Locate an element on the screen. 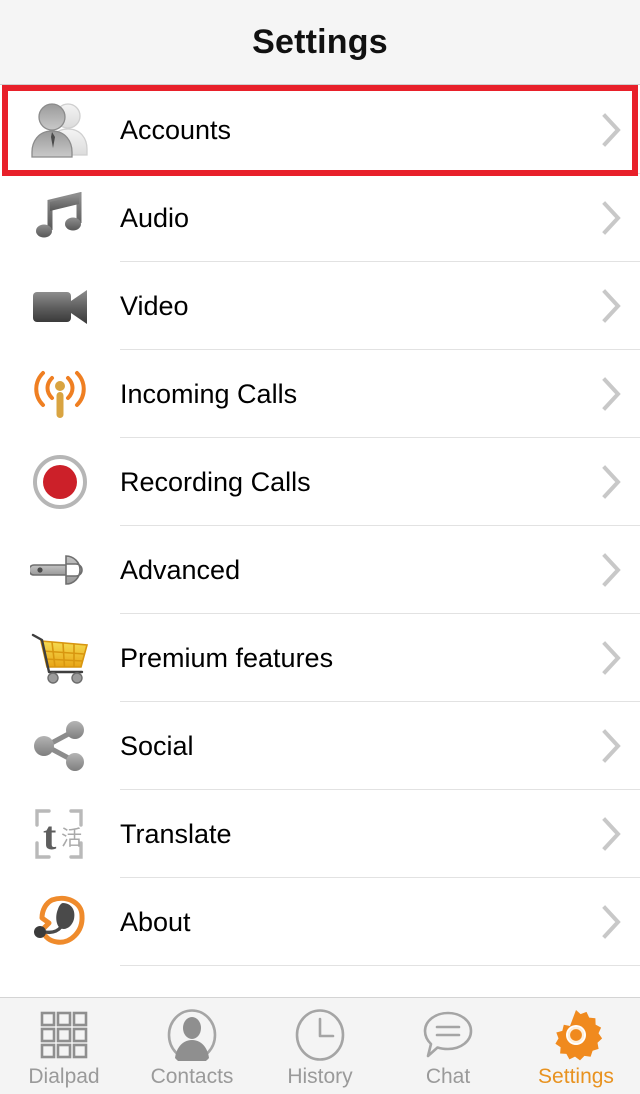 The width and height of the screenshot is (640, 1094). bottom-tab-bar: Dialpad Contacts History Chat Settings is located at coordinates (320, 1045).